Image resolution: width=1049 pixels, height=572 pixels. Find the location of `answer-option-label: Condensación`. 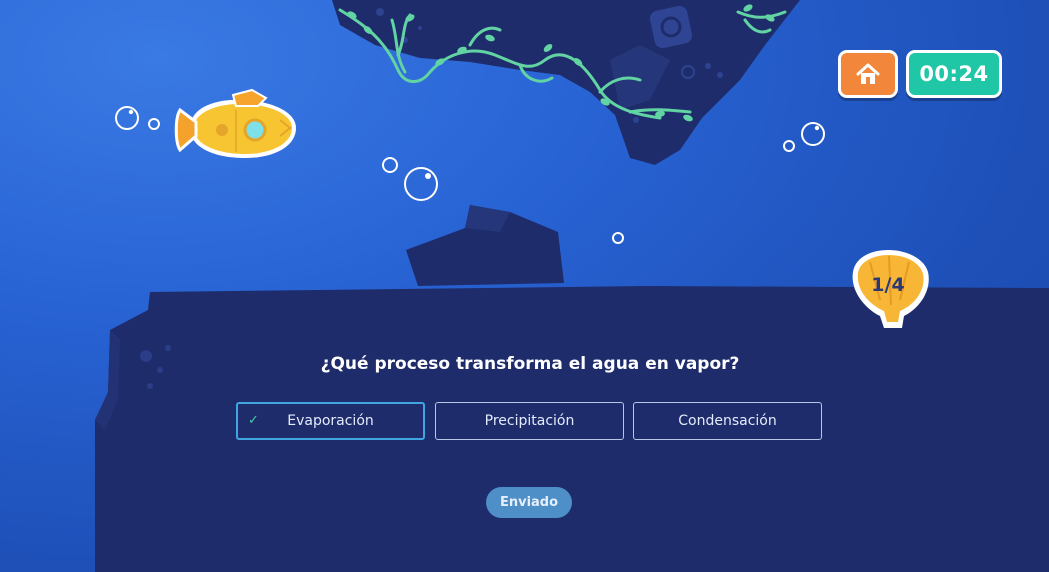

answer-option-label: Condensación is located at coordinates (727, 421).